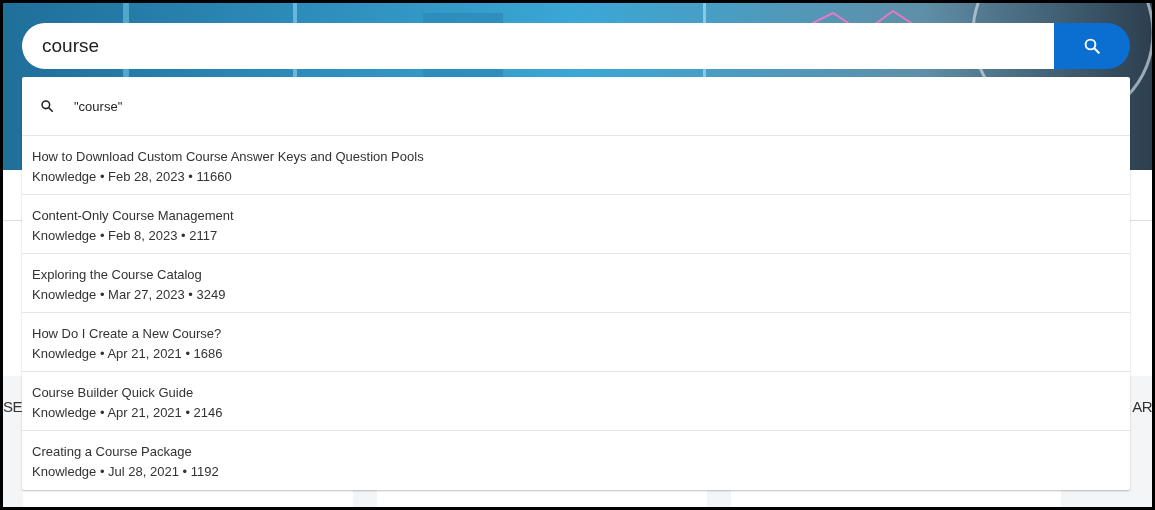  I want to click on result-item: Exploring the Course Catalog Knowledge • Mar 27, 2023 • 3249, so click(576, 283).